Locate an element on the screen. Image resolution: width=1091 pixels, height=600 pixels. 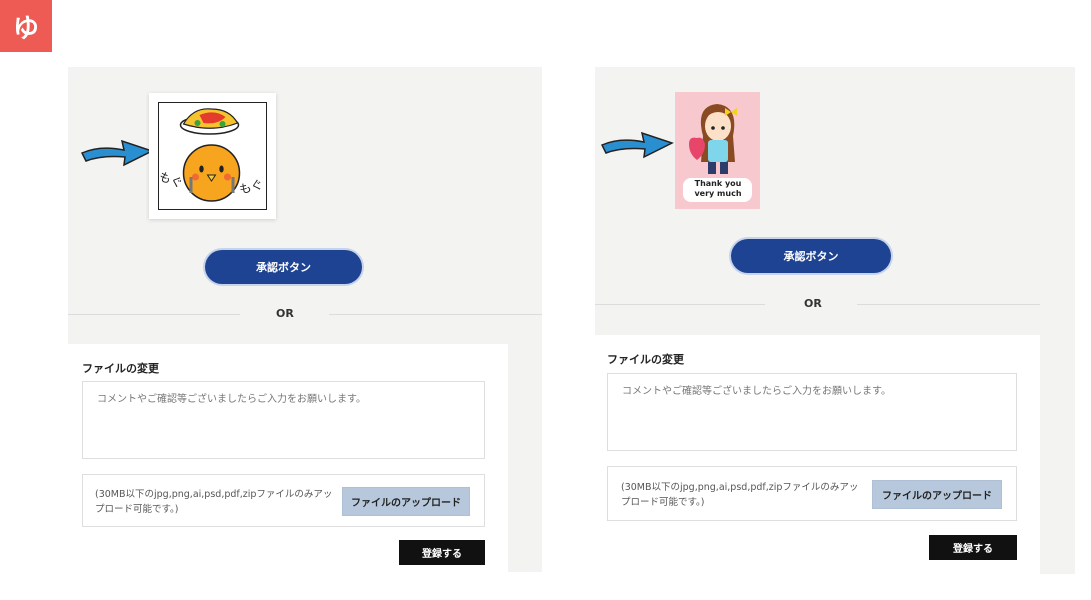
sticker-preview: Thank you very much is located at coordinates (717, 150).